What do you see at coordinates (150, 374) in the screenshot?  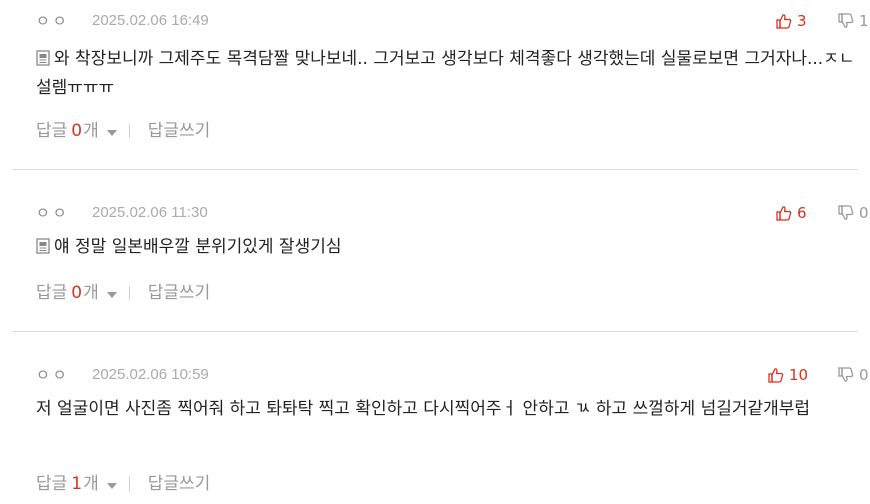 I see `comment-date: 2025.02.06 10:59` at bounding box center [150, 374].